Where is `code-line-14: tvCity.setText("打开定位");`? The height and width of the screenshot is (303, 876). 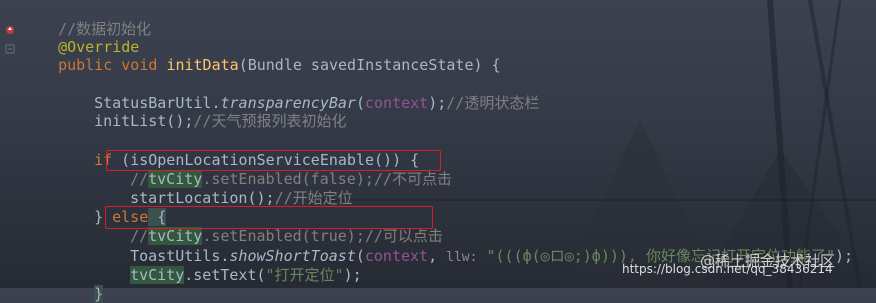 code-line-14: tvCity.setText("打开定位"); is located at coordinates (237, 266).